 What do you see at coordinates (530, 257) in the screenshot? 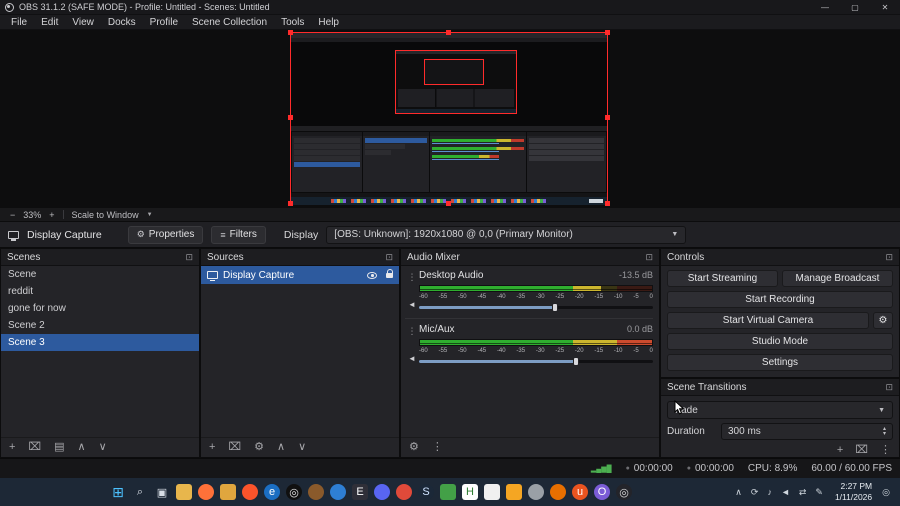
I see `mixer-dock-header: Audio Mixer ⊡` at bounding box center [530, 257].